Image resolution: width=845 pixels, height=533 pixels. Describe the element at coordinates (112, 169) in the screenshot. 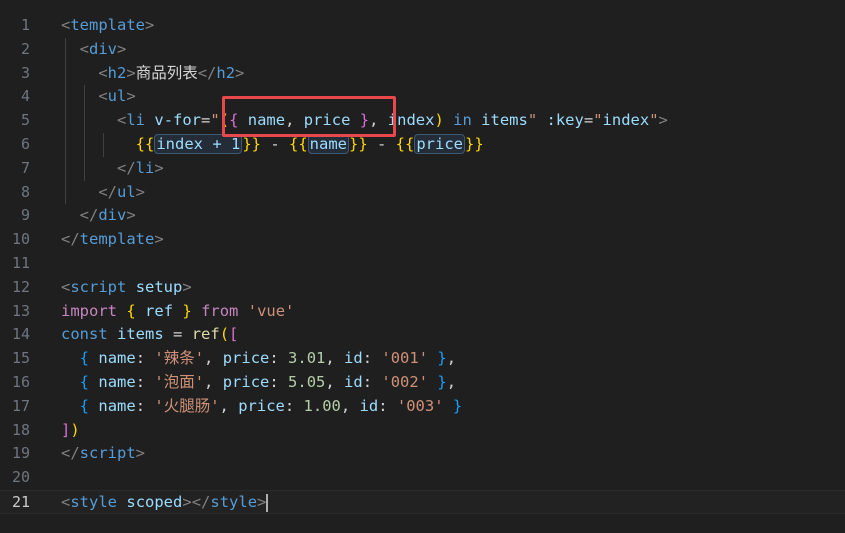

I see `code-text: </li>` at that location.